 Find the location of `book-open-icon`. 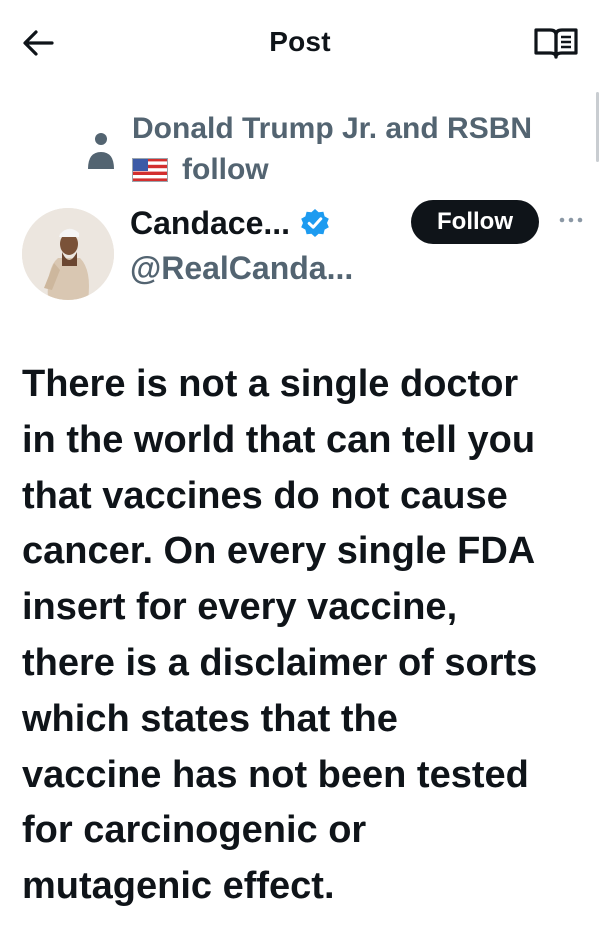

book-open-icon is located at coordinates (556, 43).